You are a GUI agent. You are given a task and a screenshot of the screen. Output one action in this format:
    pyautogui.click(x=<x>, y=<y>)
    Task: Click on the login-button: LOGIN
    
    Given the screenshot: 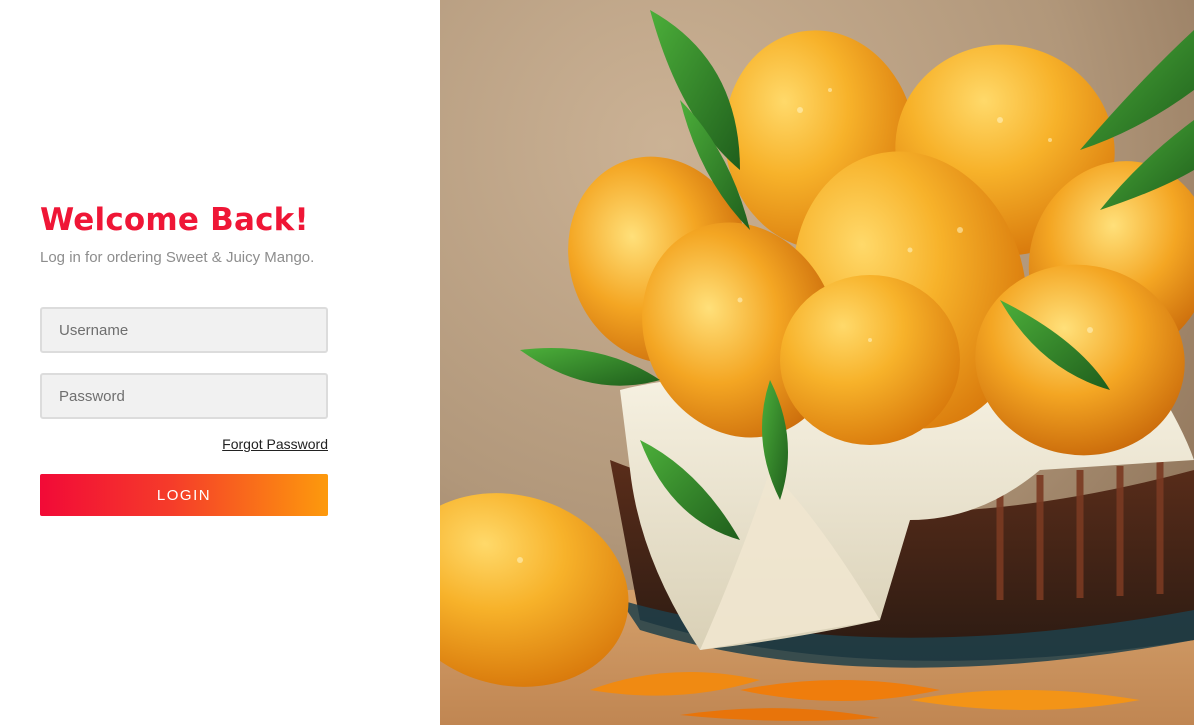 What is the action you would take?
    pyautogui.click(x=184, y=495)
    